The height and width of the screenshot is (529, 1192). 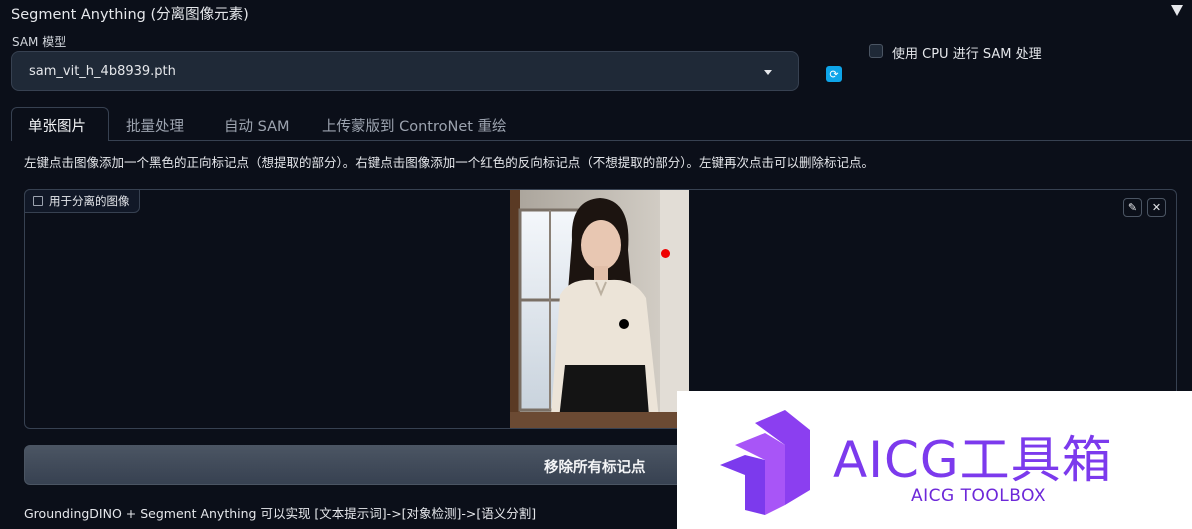 What do you see at coordinates (257, 125) in the screenshot?
I see `tab-auto-sam: 自动 SAM` at bounding box center [257, 125].